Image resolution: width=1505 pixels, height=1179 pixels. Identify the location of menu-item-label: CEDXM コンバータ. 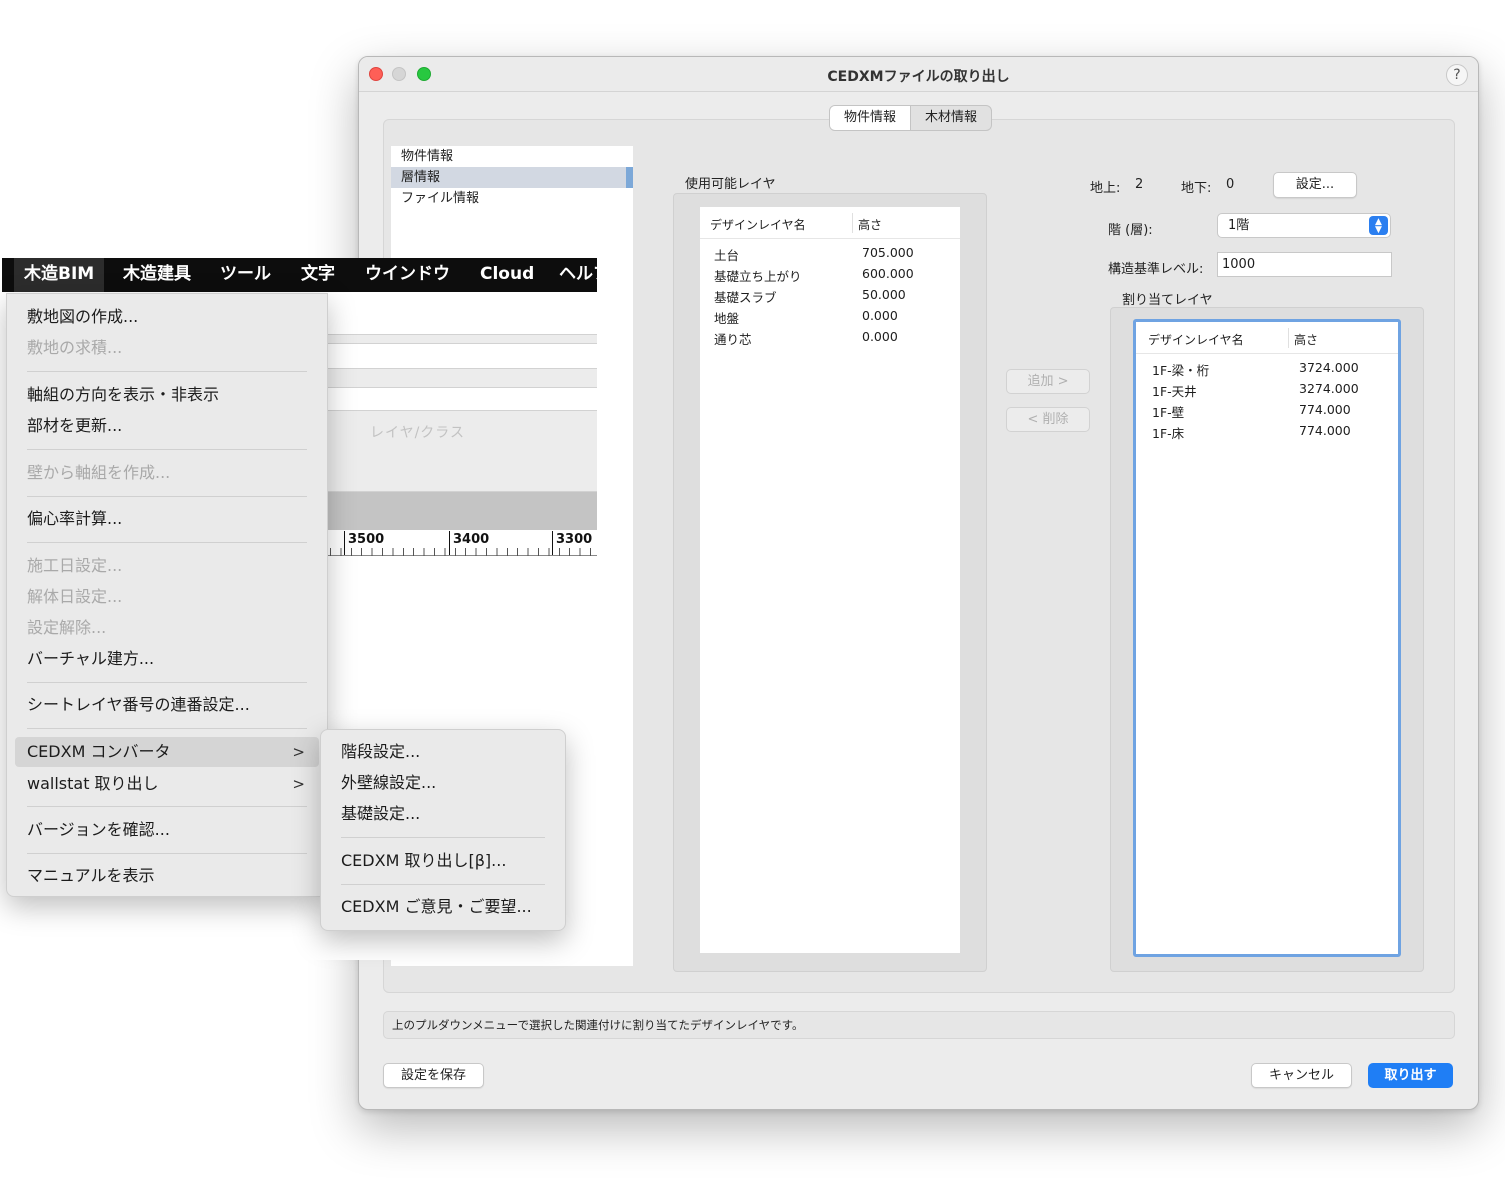
(99, 751).